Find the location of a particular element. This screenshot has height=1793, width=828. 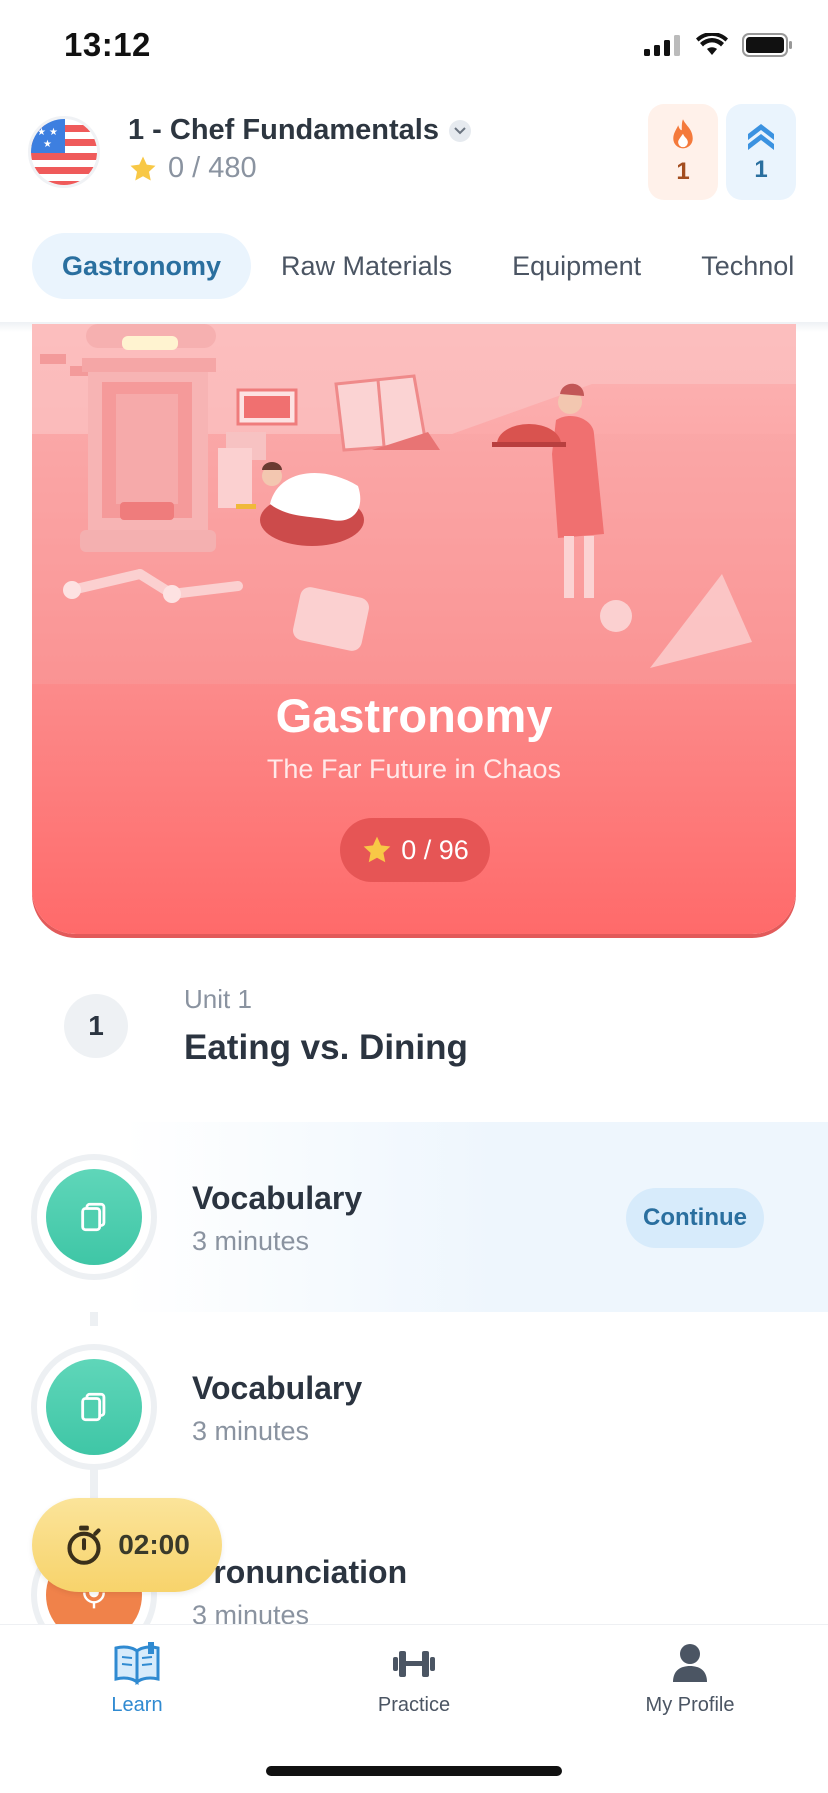

timer-pill: 02:00 is located at coordinates (127, 1545).